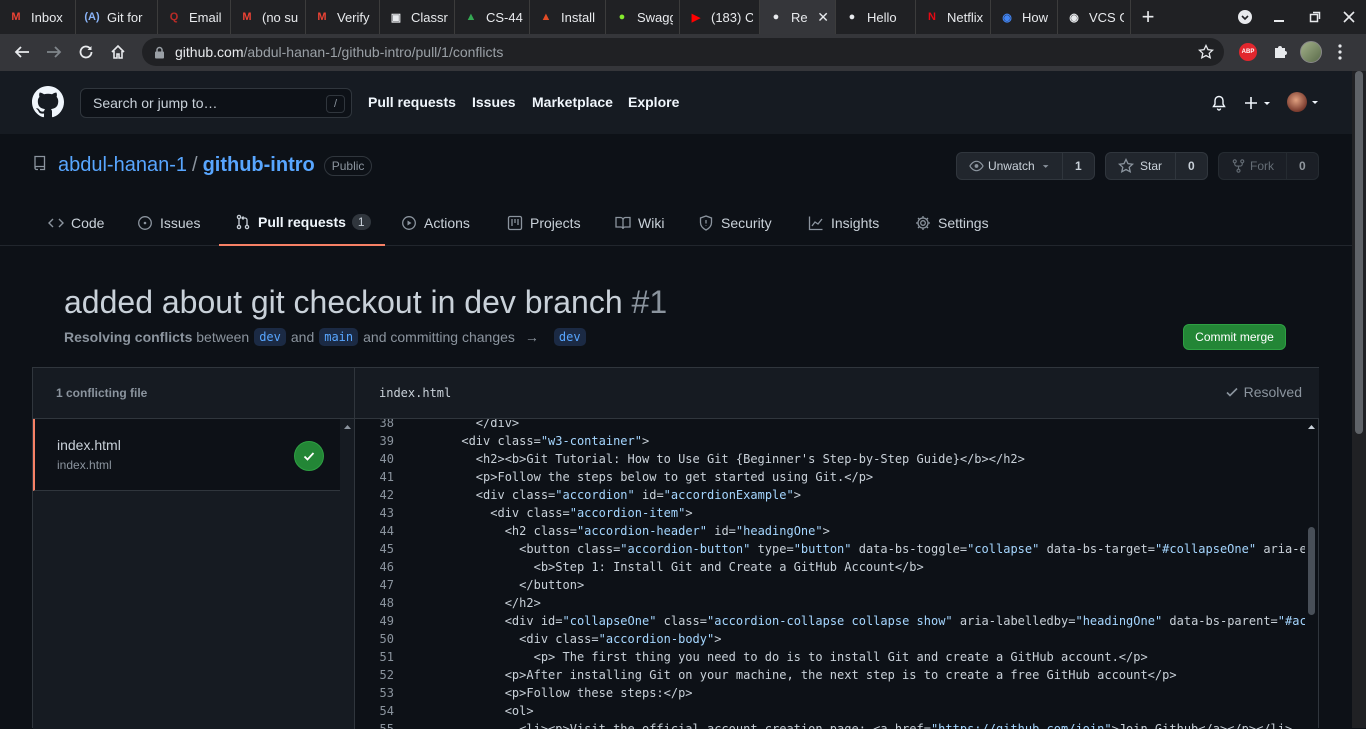 Image resolution: width=1366 pixels, height=729 pixels. Describe the element at coordinates (1263, 392) in the screenshot. I see `resolved-status: Resolved` at that location.